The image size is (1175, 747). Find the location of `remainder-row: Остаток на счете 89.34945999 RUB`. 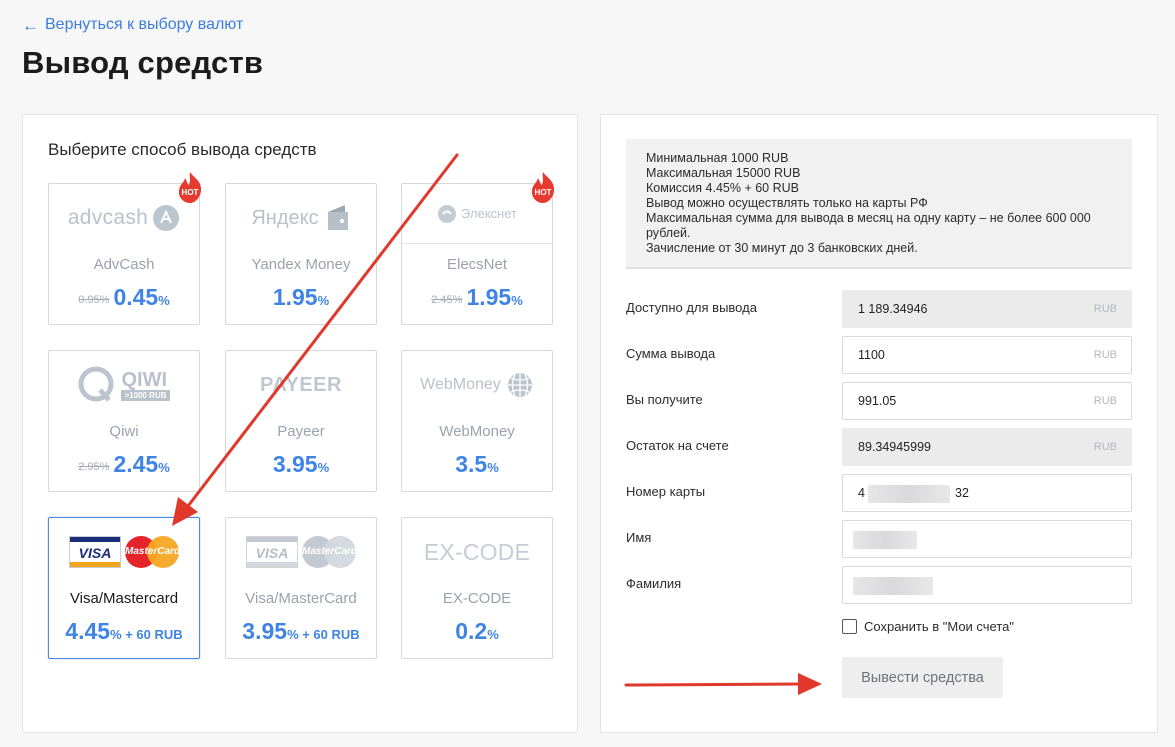

remainder-row: Остаток на счете 89.34945999 RUB is located at coordinates (879, 447).